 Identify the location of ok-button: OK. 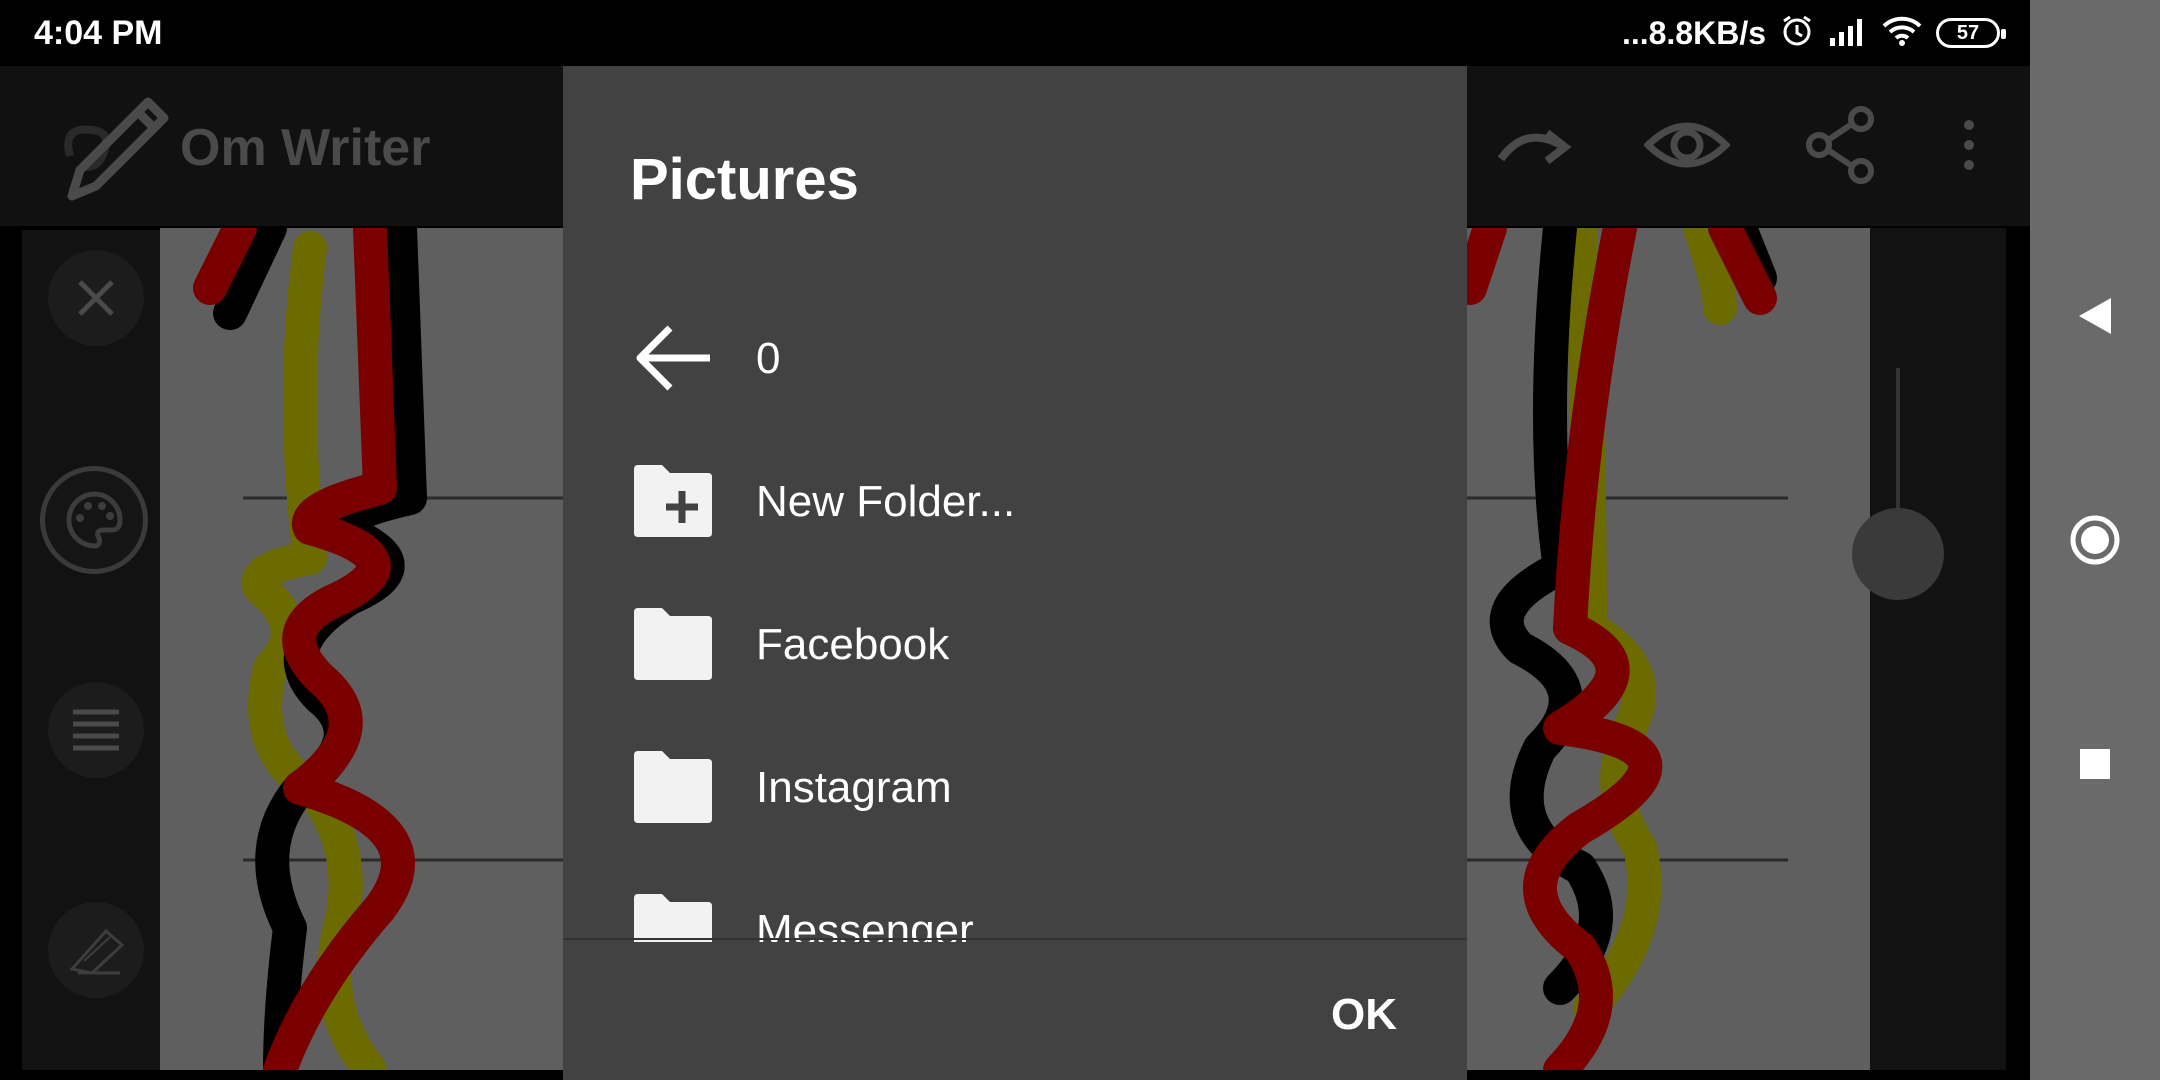
(1364, 1015).